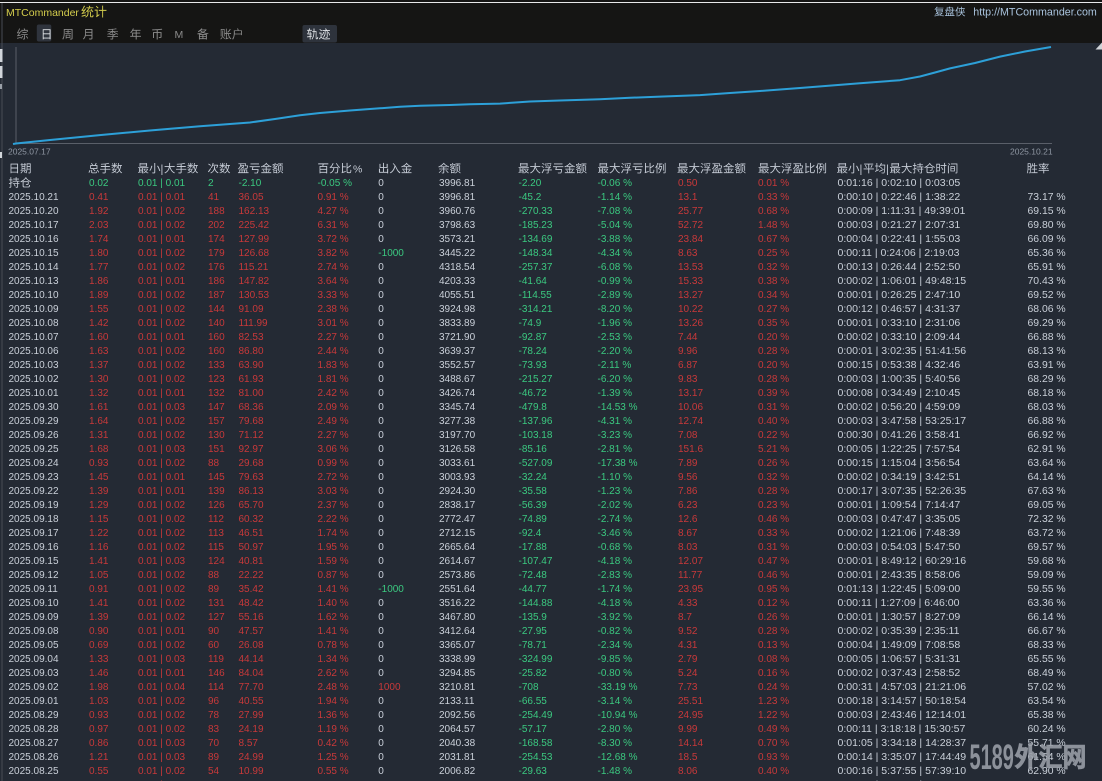 This screenshot has height=781, width=1102. Describe the element at coordinates (333, 547) in the screenshot. I see `svg-text: 1.95 %` at that location.